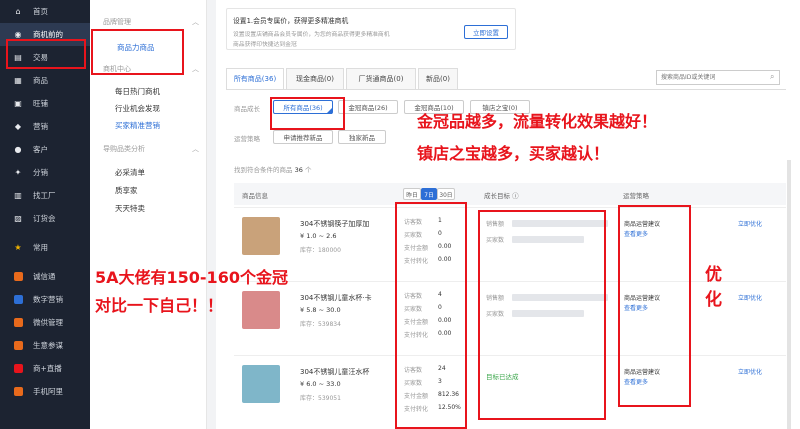 This screenshot has width=800, height=429. What do you see at coordinates (45, 299) in the screenshot?
I see `sidebar-item-12: 数字营销` at bounding box center [45, 299].